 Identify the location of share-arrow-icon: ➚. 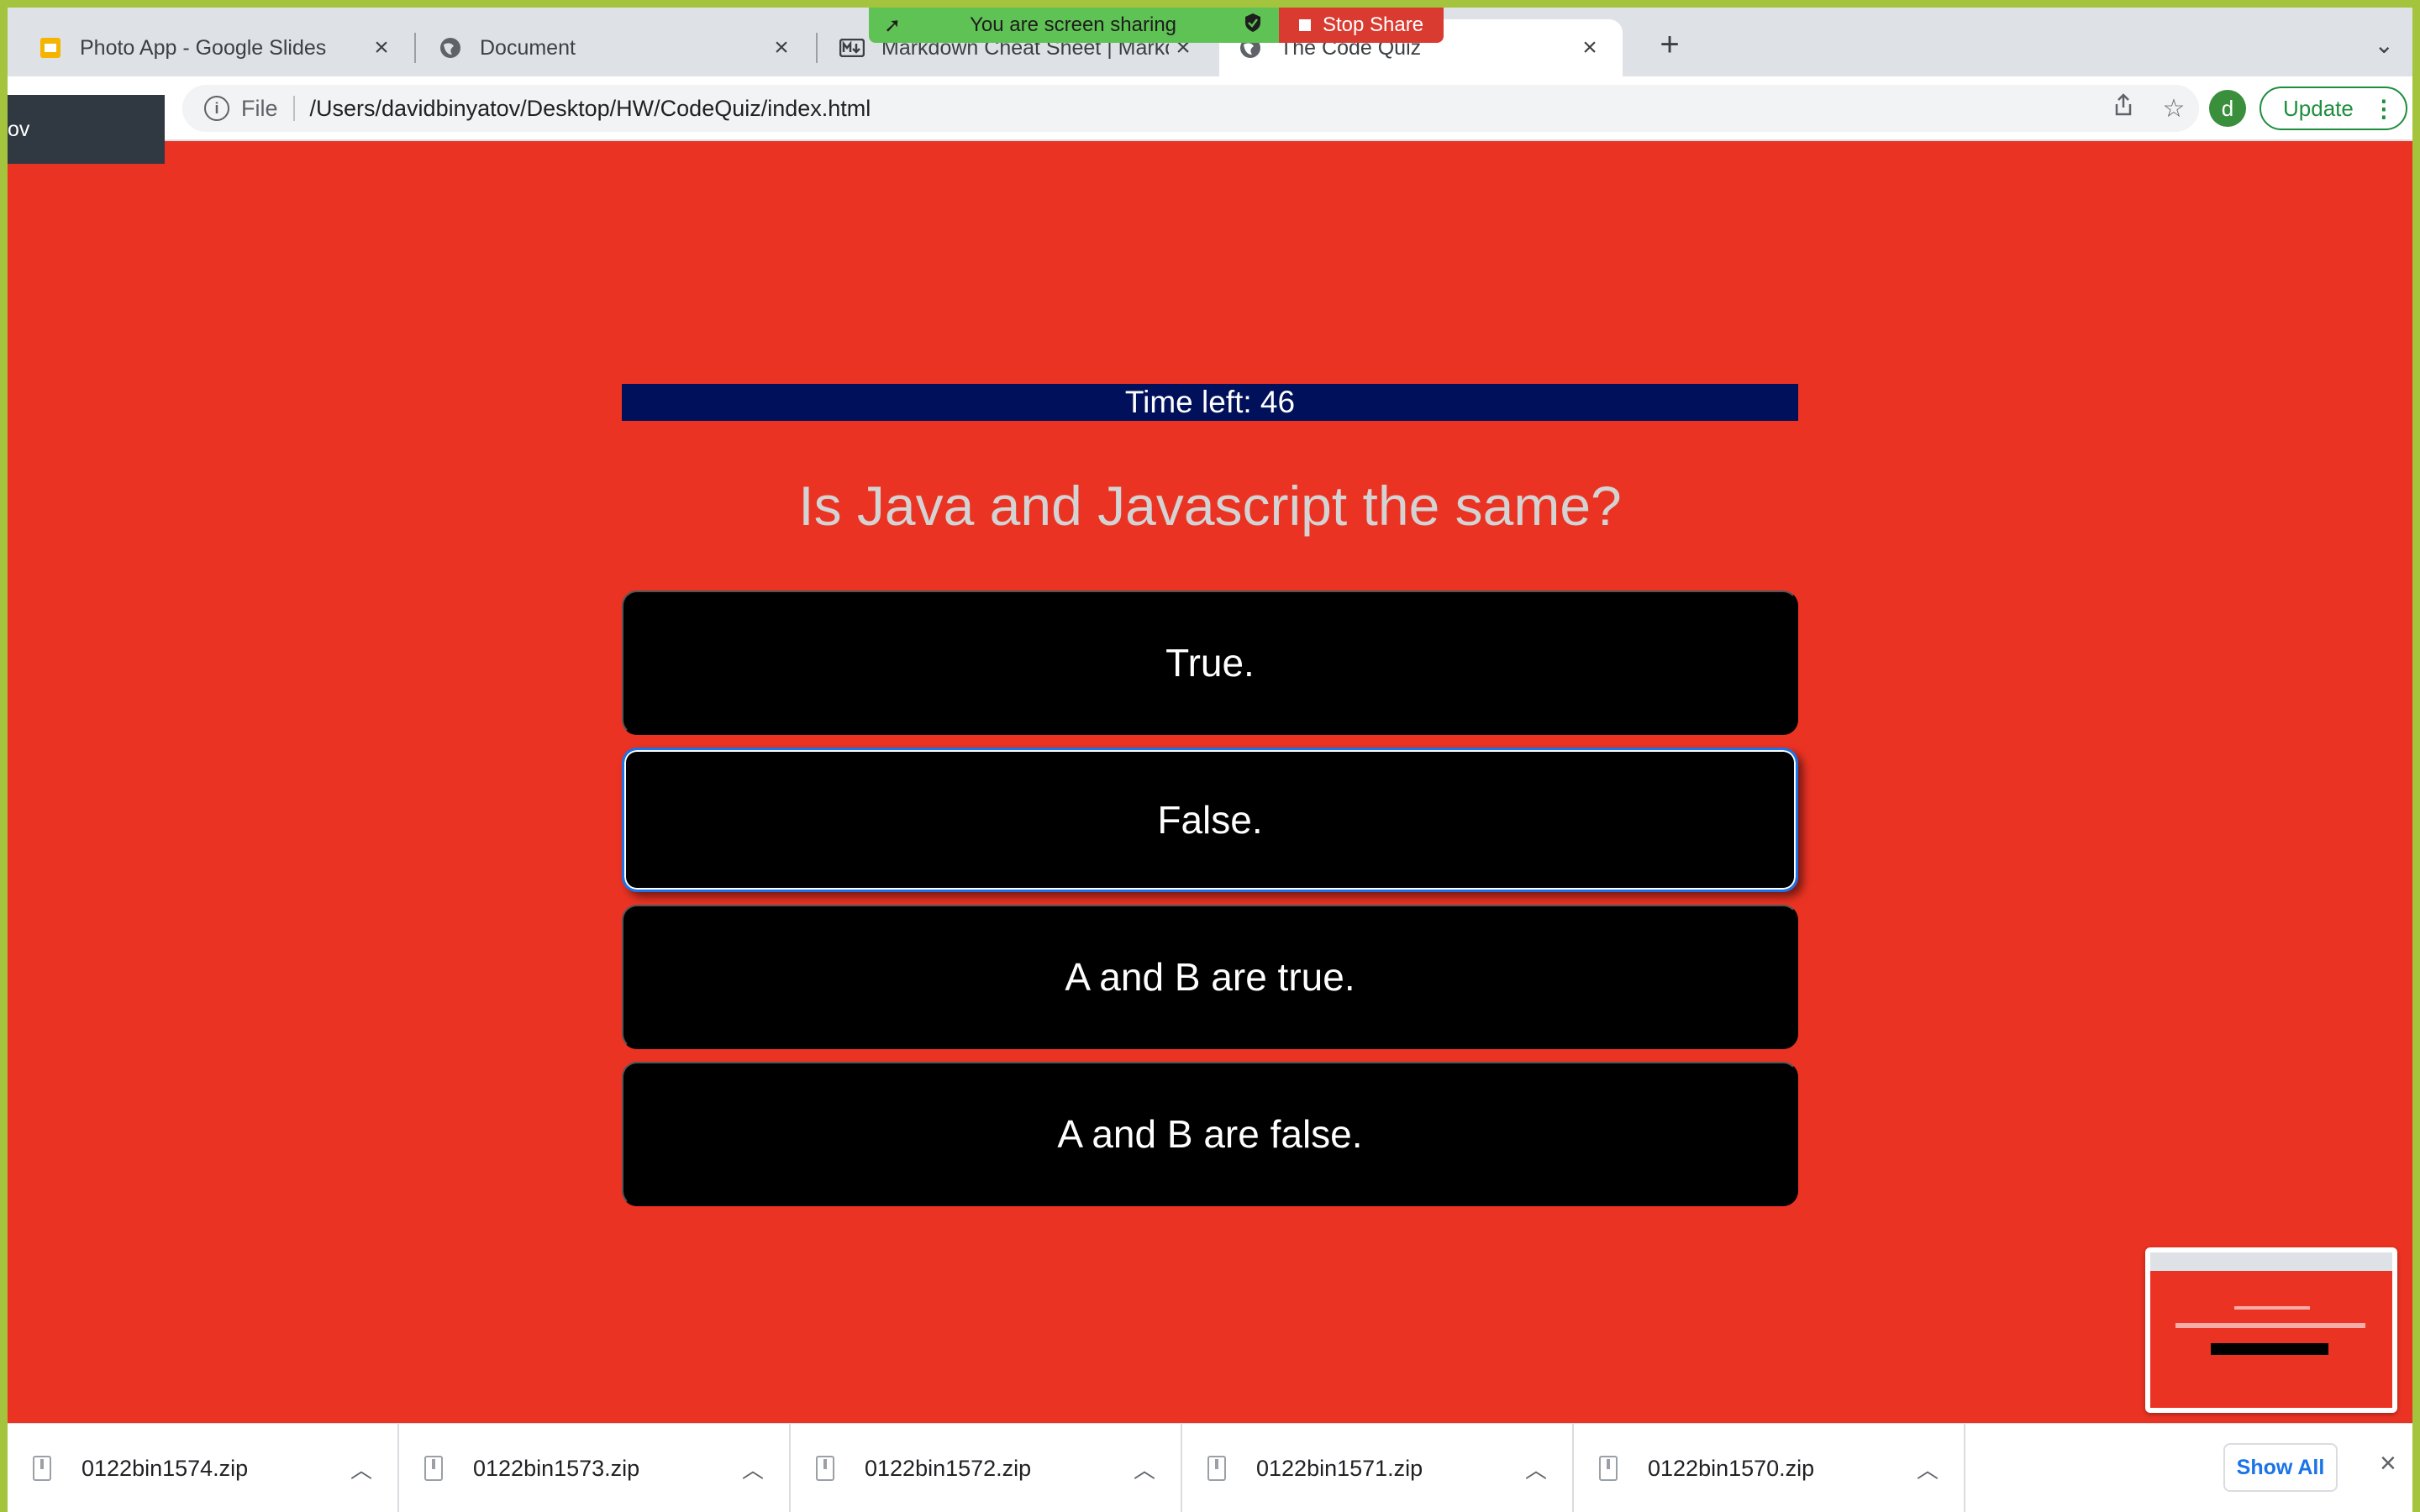
(893, 25).